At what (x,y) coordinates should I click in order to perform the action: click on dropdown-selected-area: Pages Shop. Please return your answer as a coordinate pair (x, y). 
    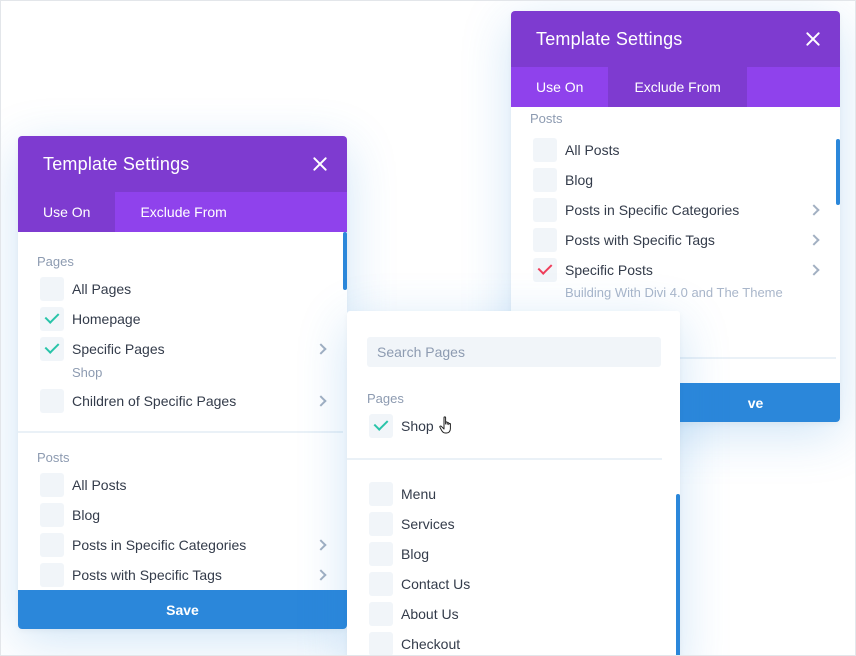
    Looking at the image, I should click on (513, 404).